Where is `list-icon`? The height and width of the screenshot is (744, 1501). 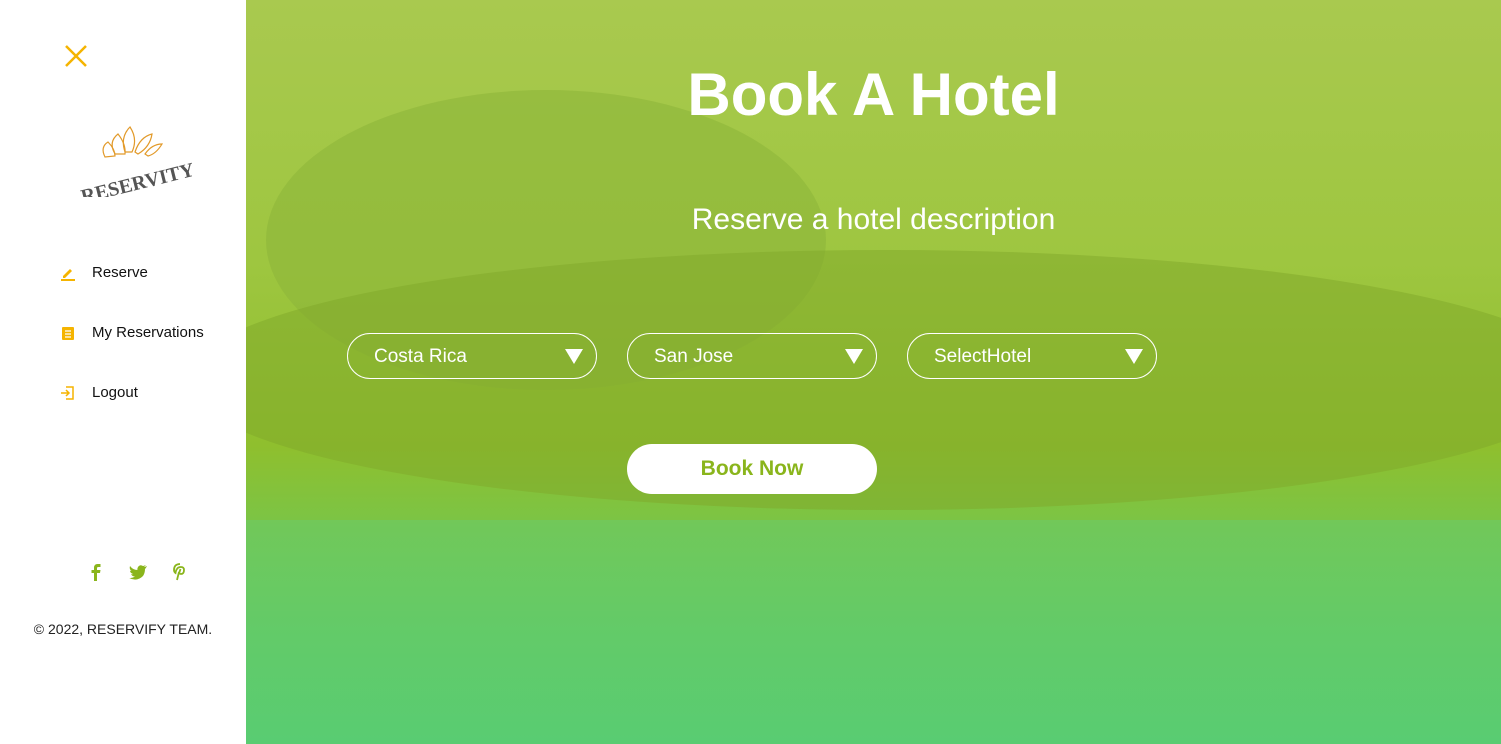 list-icon is located at coordinates (68, 333).